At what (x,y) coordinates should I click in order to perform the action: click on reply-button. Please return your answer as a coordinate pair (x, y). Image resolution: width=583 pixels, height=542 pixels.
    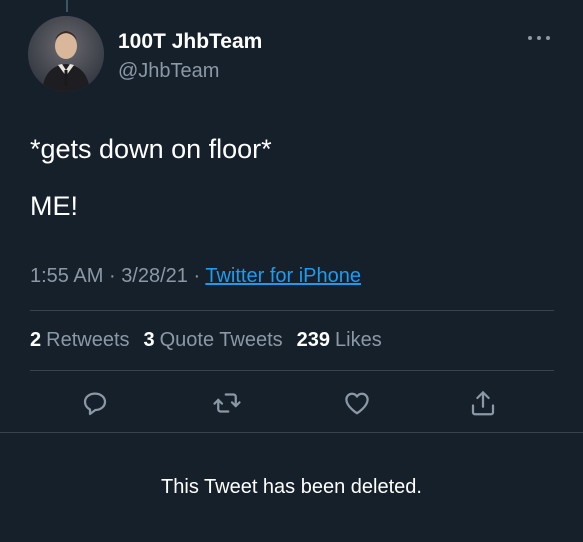
    Looking at the image, I should click on (95, 403).